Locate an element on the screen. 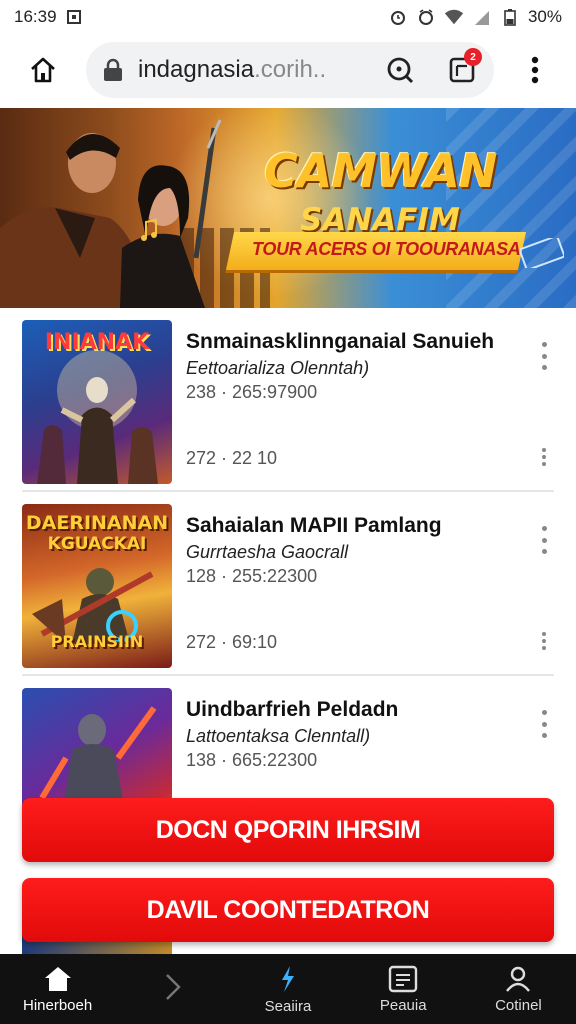 The image size is (576, 1024). item-subtitle: Eettoarializa Olenntah) is located at coordinates (278, 368).